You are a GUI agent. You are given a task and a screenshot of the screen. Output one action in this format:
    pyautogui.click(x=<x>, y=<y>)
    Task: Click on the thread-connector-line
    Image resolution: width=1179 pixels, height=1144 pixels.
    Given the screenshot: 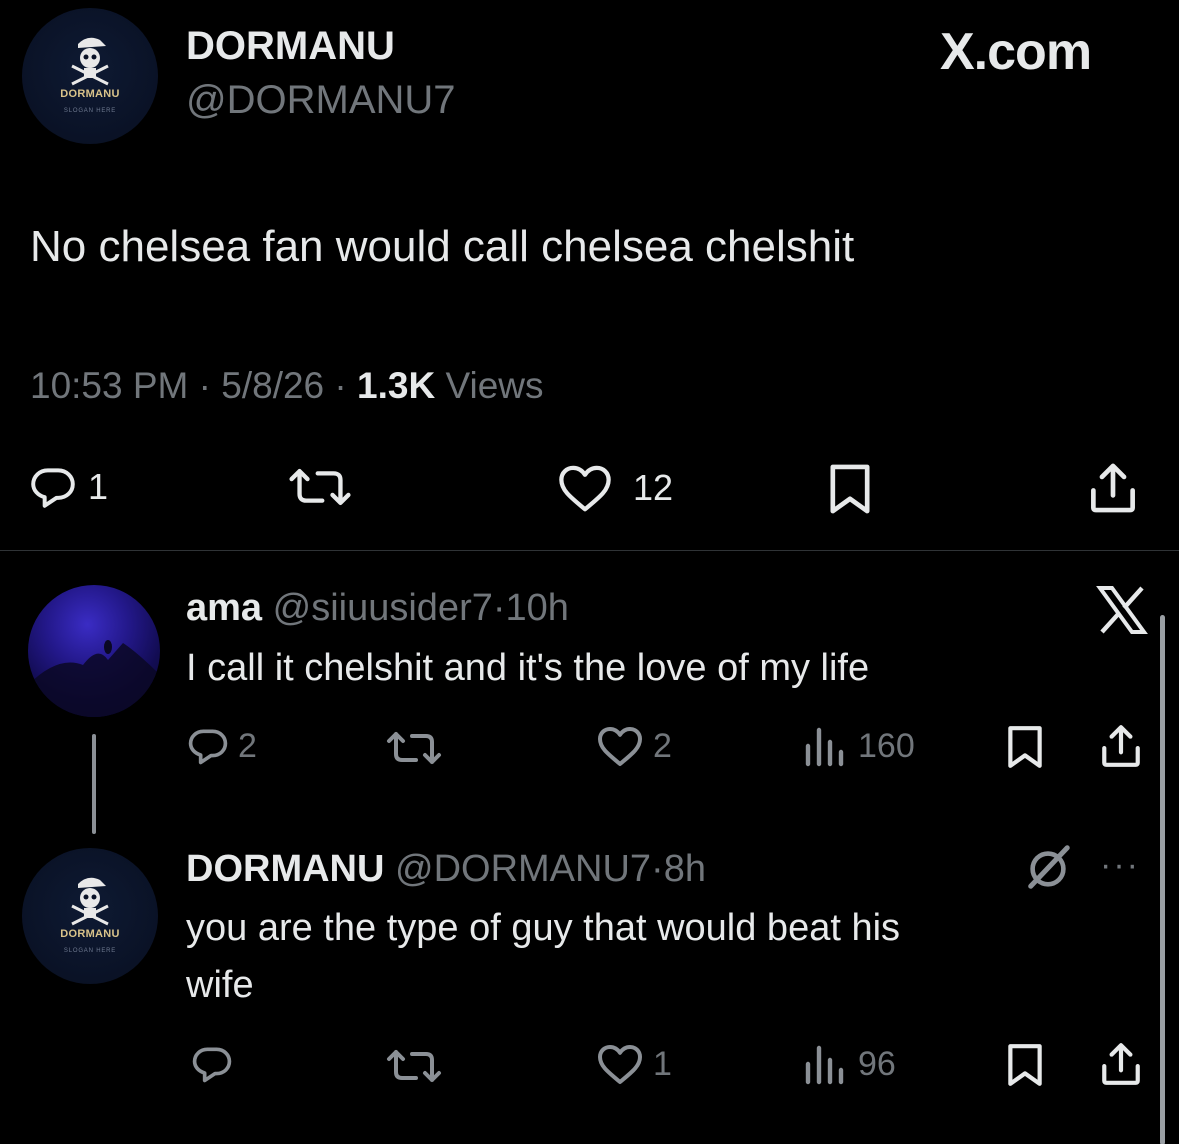 What is the action you would take?
    pyautogui.click(x=94, y=784)
    